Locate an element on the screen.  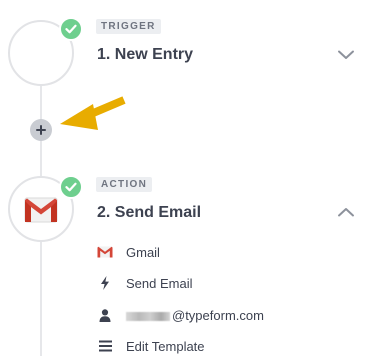
action-step-title: 2. Send Email is located at coordinates (149, 213).